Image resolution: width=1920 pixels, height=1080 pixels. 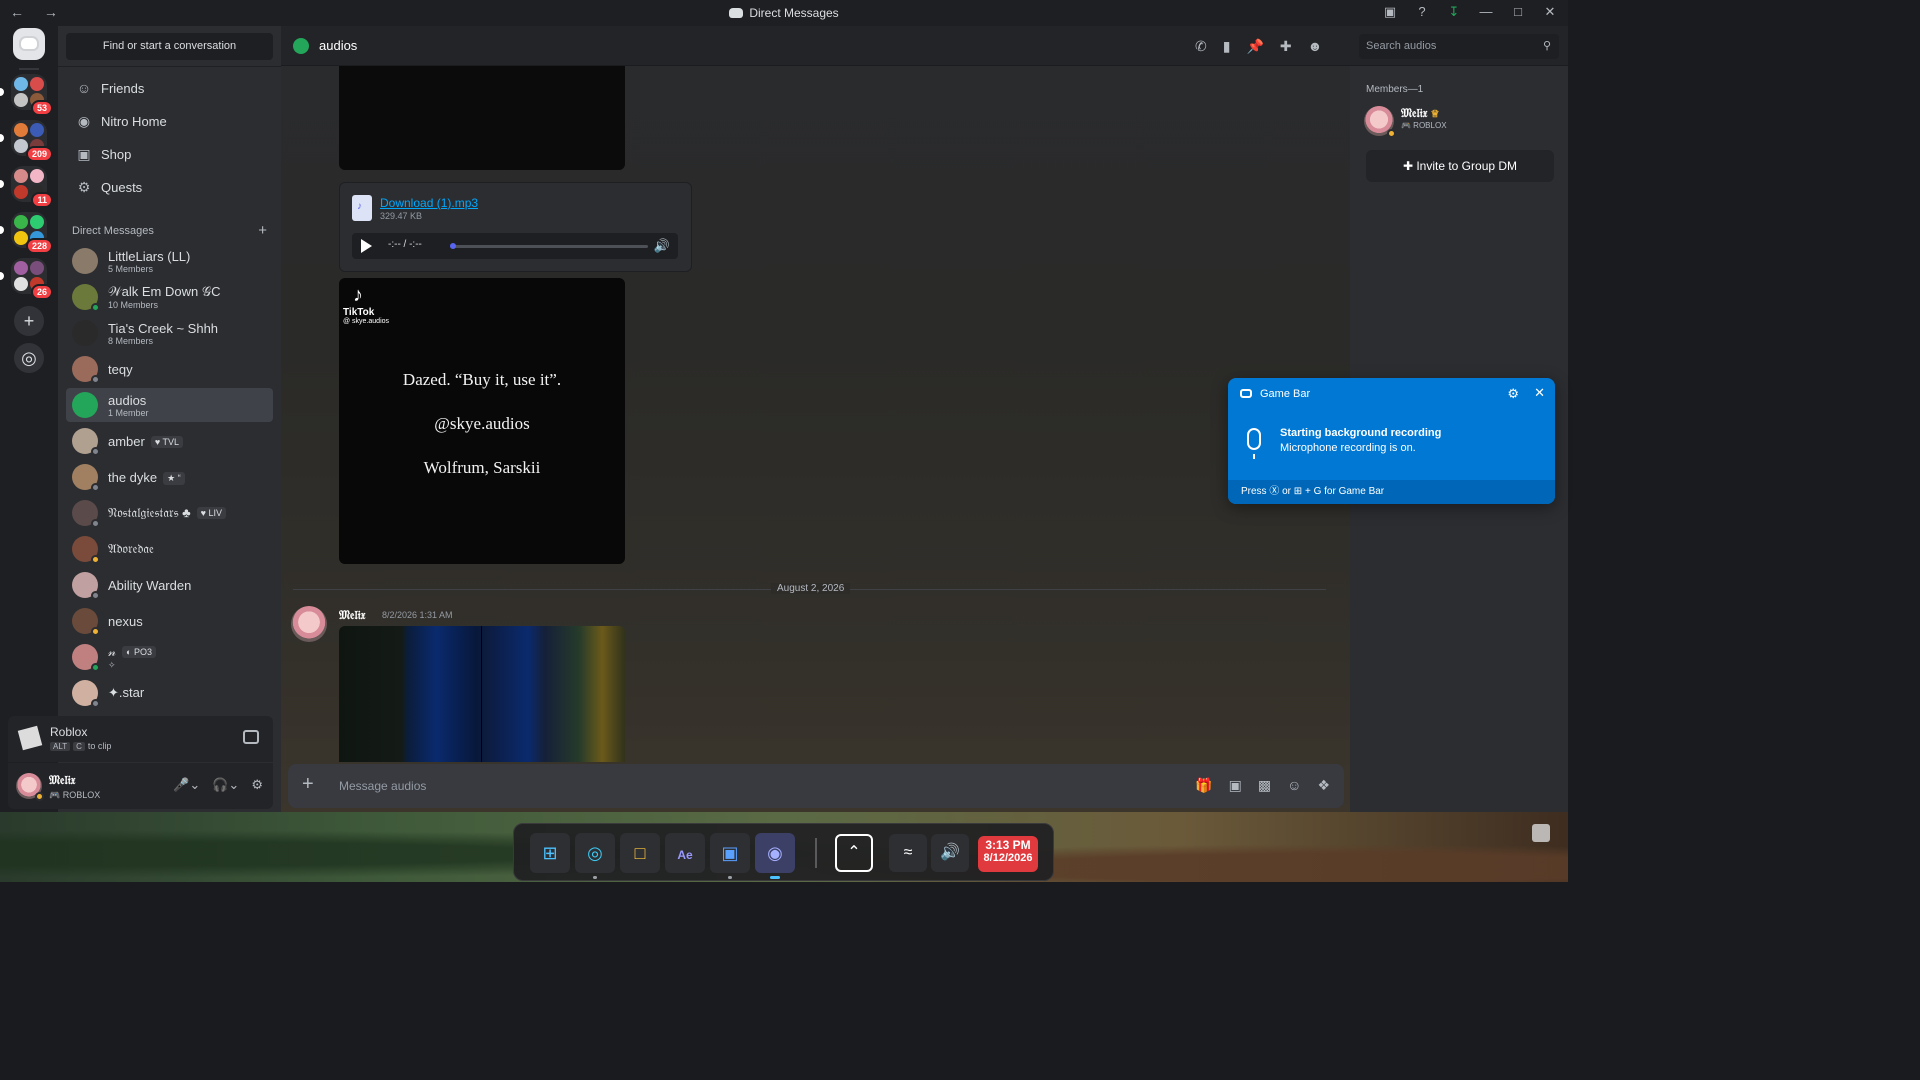 What do you see at coordinates (169, 693) in the screenshot?
I see `dm-item: ✦.star` at bounding box center [169, 693].